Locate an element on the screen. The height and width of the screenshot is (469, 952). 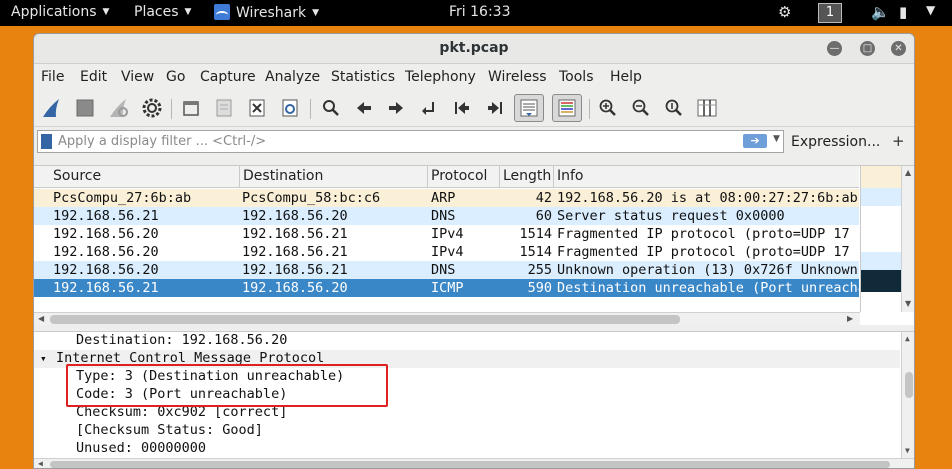
zoom-out-icon is located at coordinates (641, 108).